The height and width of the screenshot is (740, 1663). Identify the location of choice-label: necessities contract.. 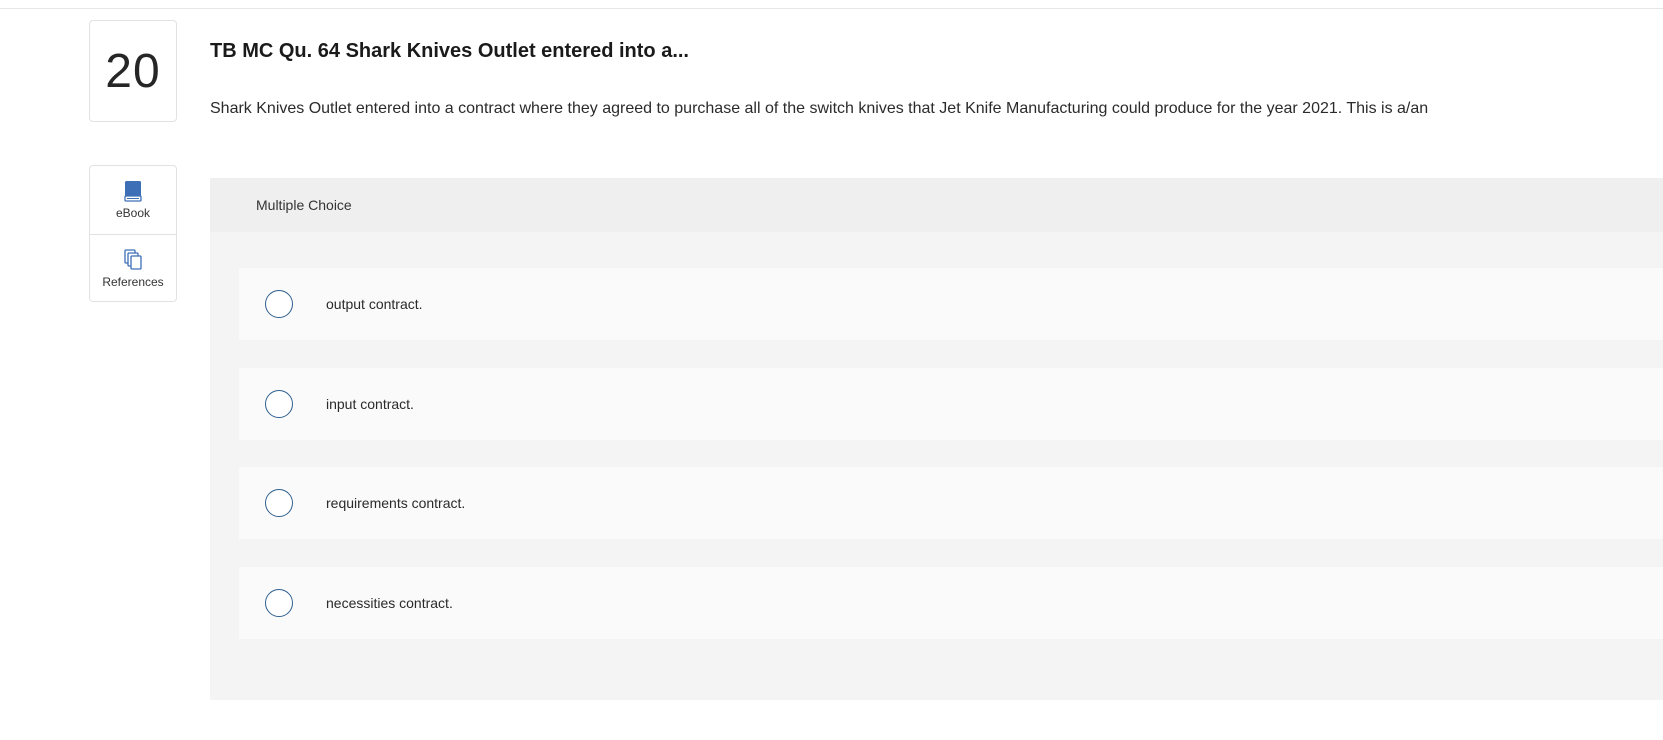
(389, 603).